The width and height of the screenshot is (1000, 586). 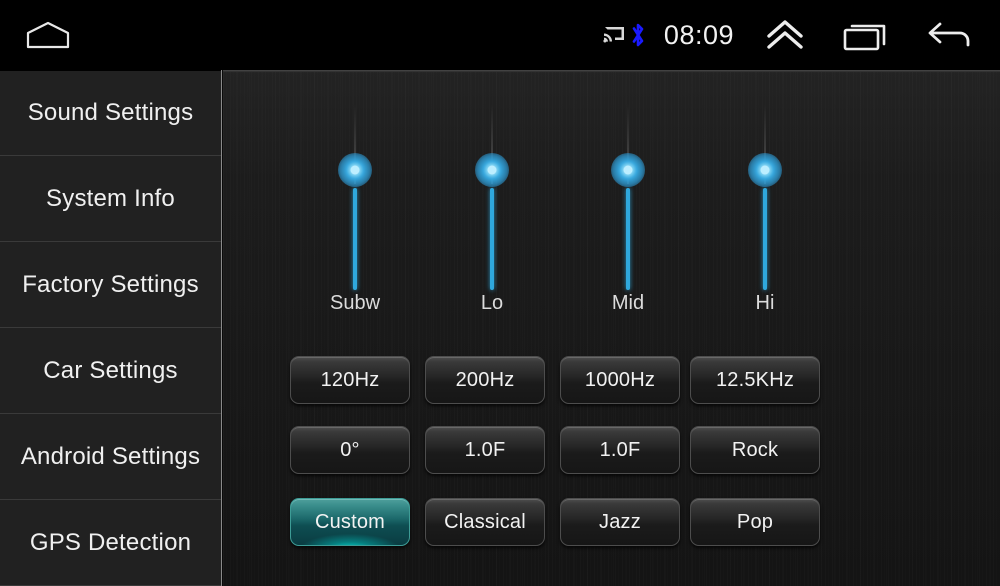 What do you see at coordinates (950, 35) in the screenshot?
I see `back-arrow-icon` at bounding box center [950, 35].